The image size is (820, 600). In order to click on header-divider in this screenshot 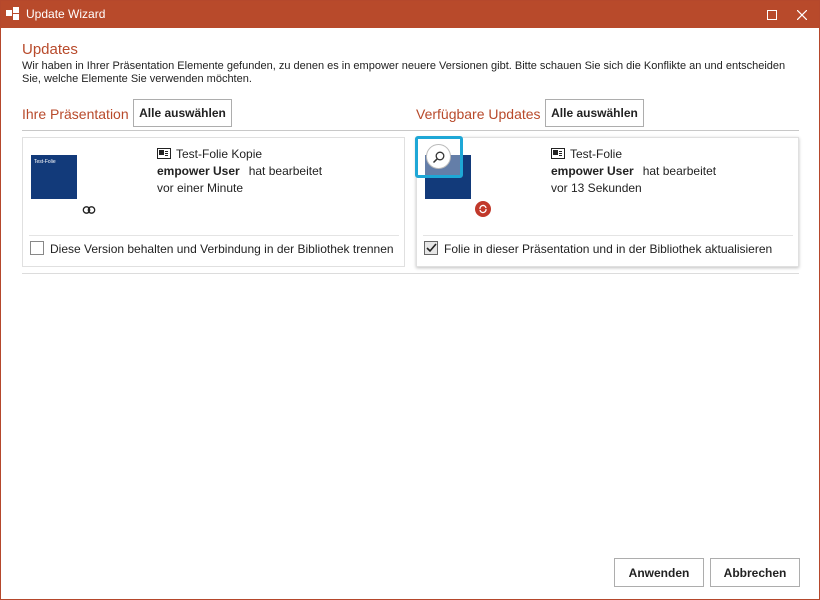, I will do `click(410, 130)`.